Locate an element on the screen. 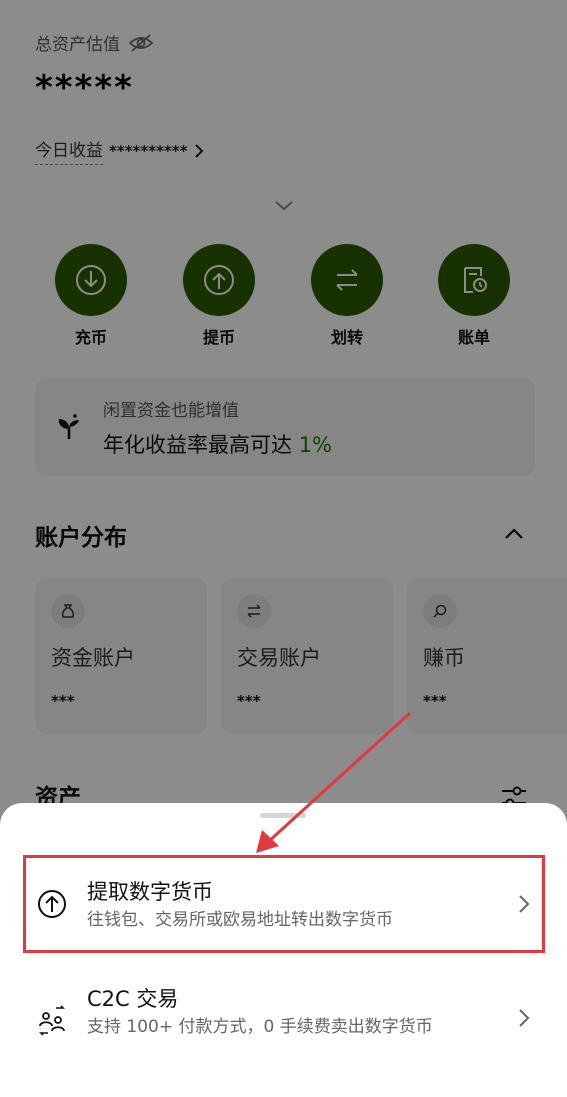 This screenshot has width=567, height=1097. option-subtitle: 支持 100+ 付款方式，0 手续费卖出数字货币 is located at coordinates (260, 1027).